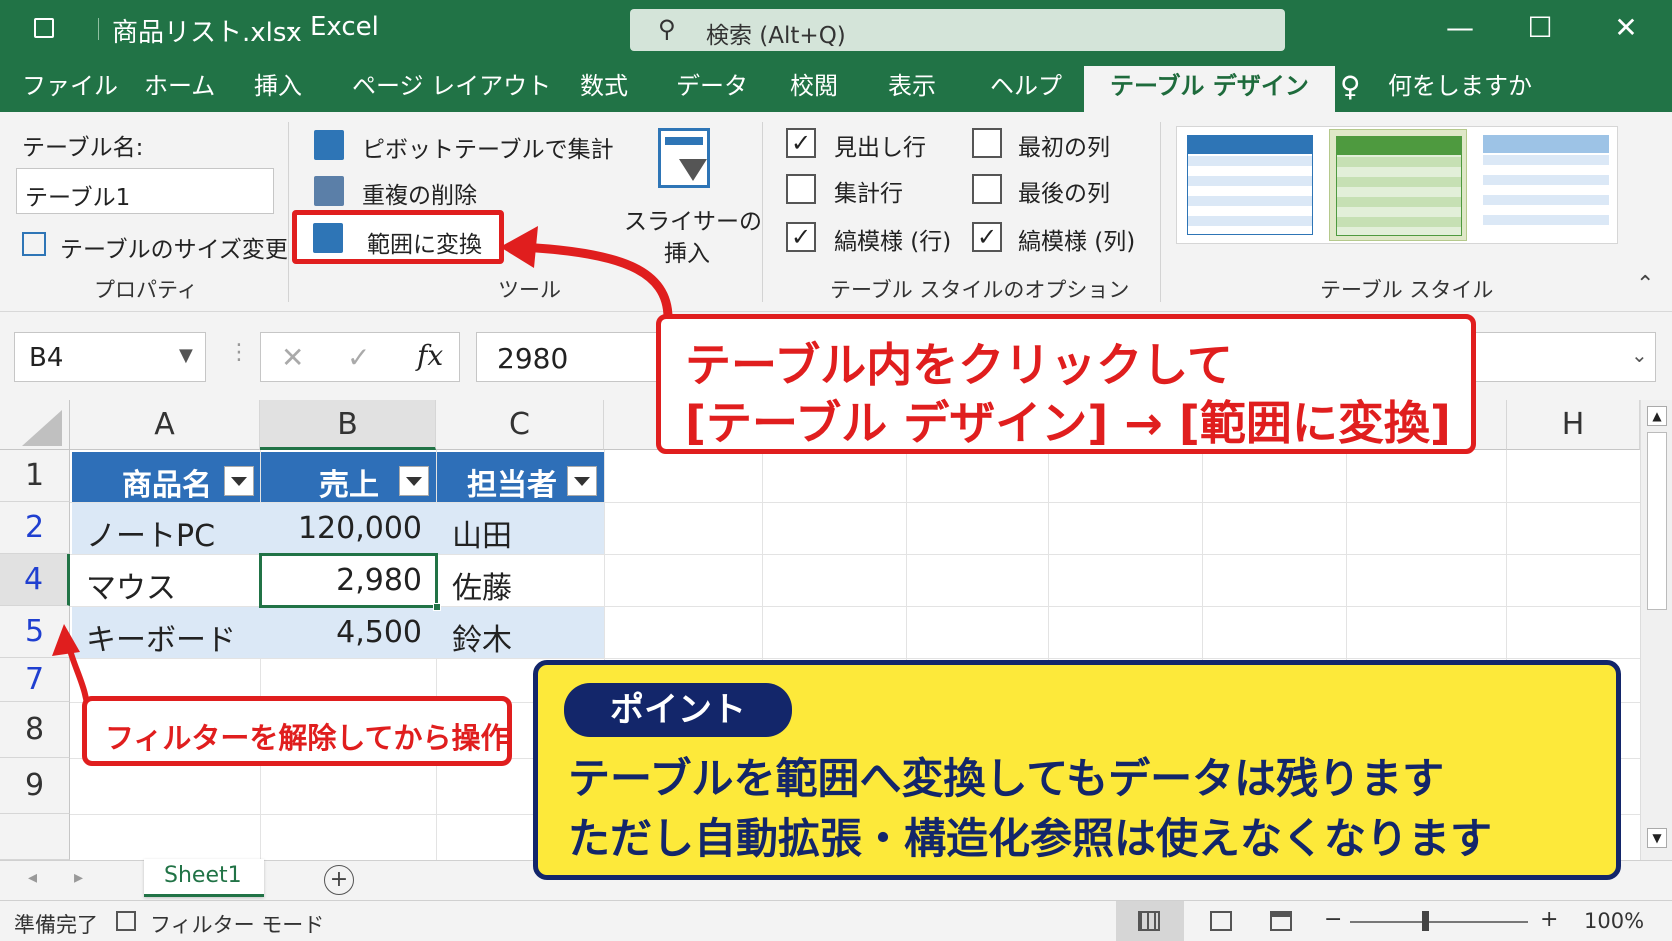  What do you see at coordinates (307, 738) in the screenshot?
I see `filter-note-text: フィルターを解除してから操作` at bounding box center [307, 738].